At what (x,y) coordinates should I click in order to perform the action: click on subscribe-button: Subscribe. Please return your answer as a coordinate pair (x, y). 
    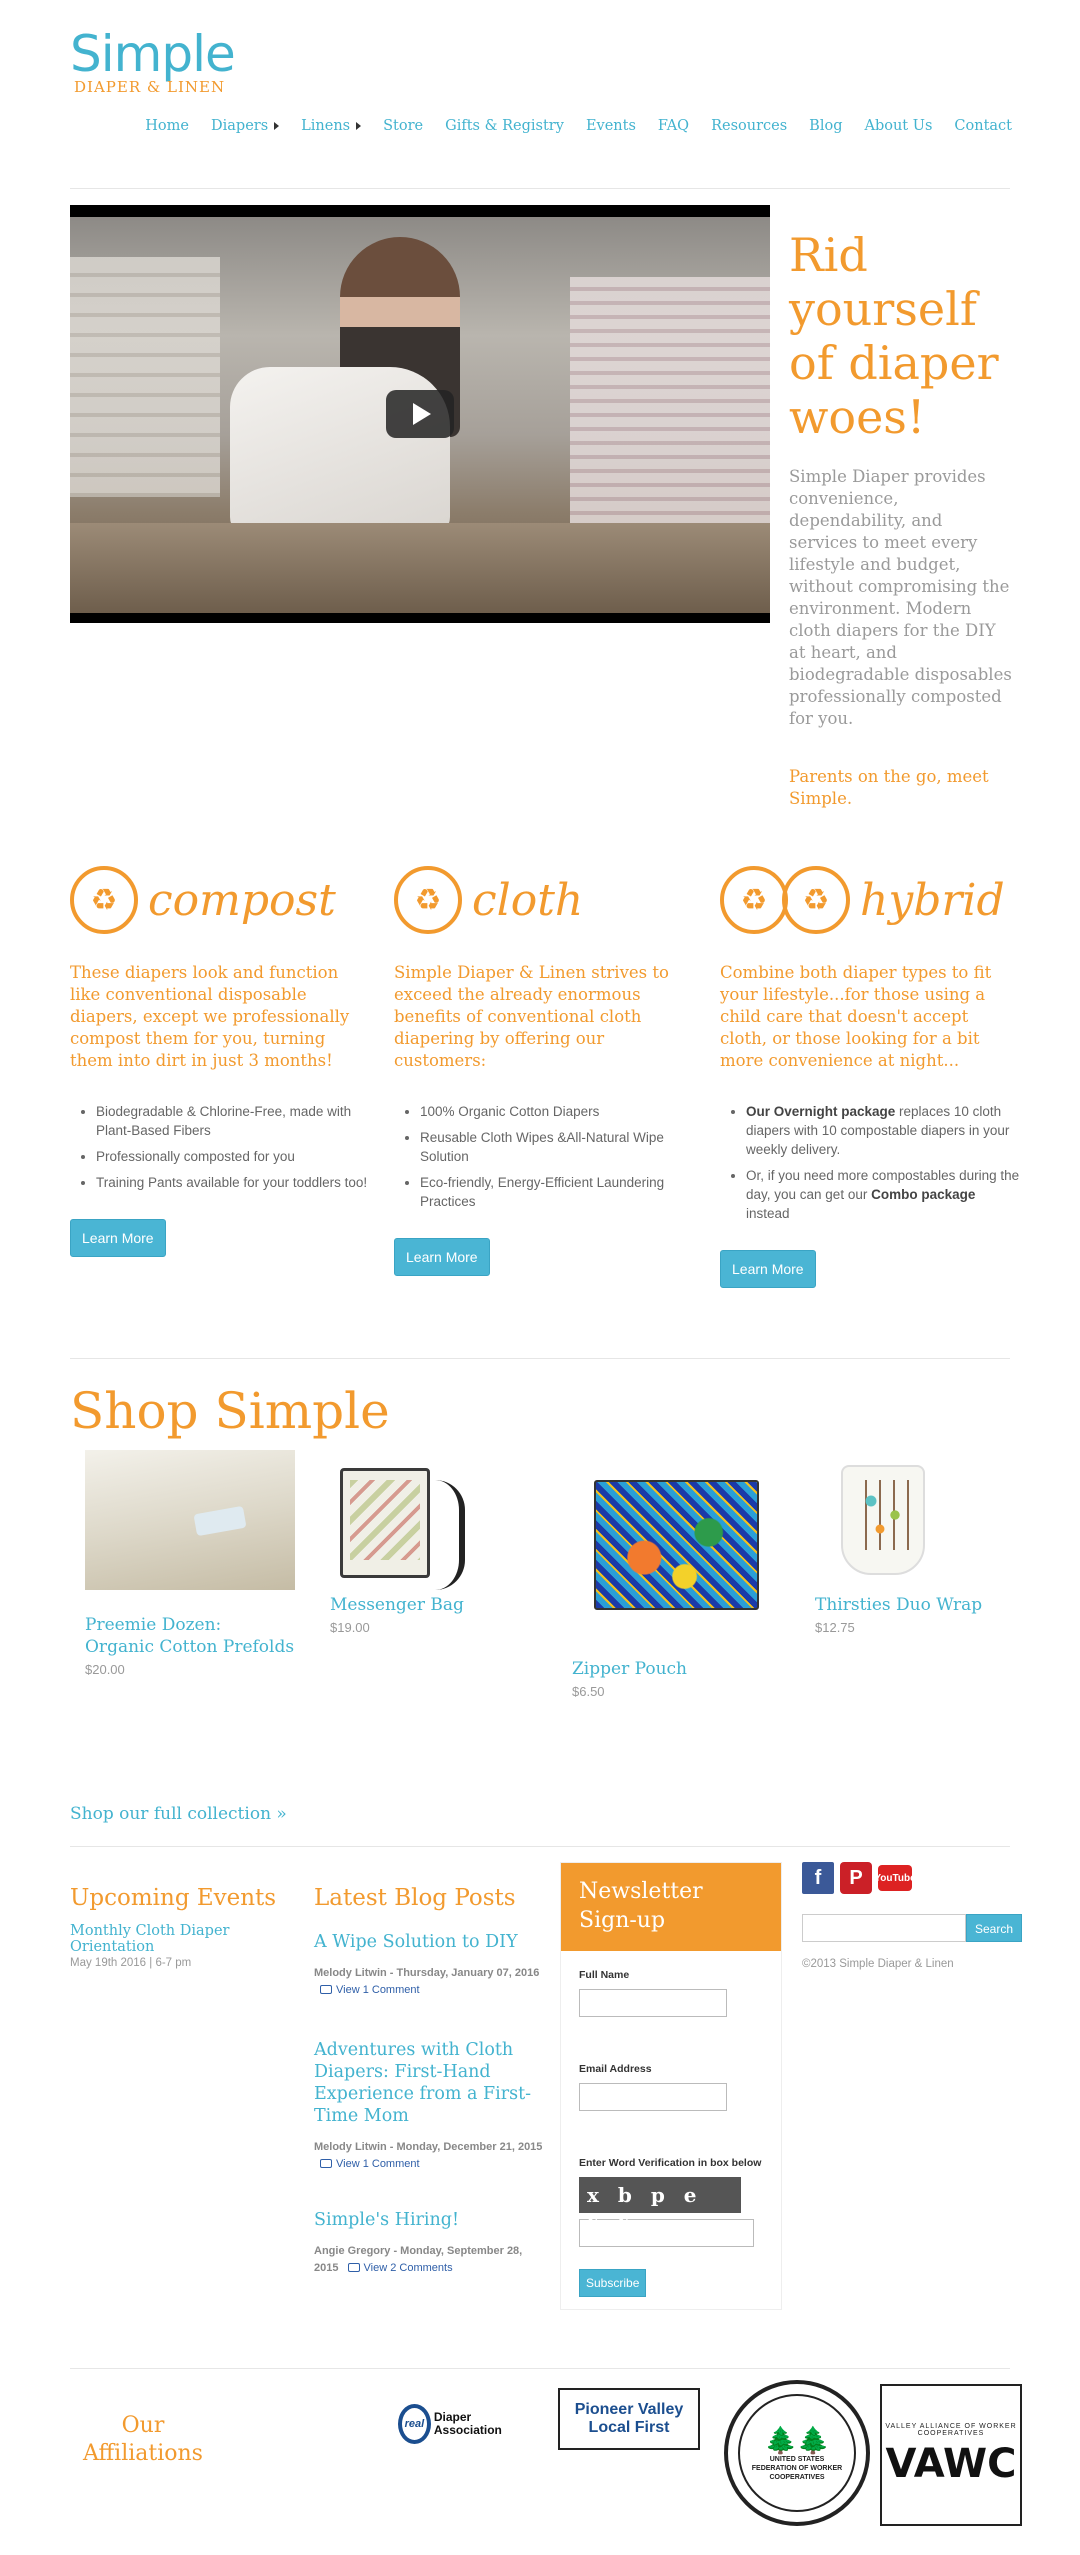
    Looking at the image, I should click on (613, 2283).